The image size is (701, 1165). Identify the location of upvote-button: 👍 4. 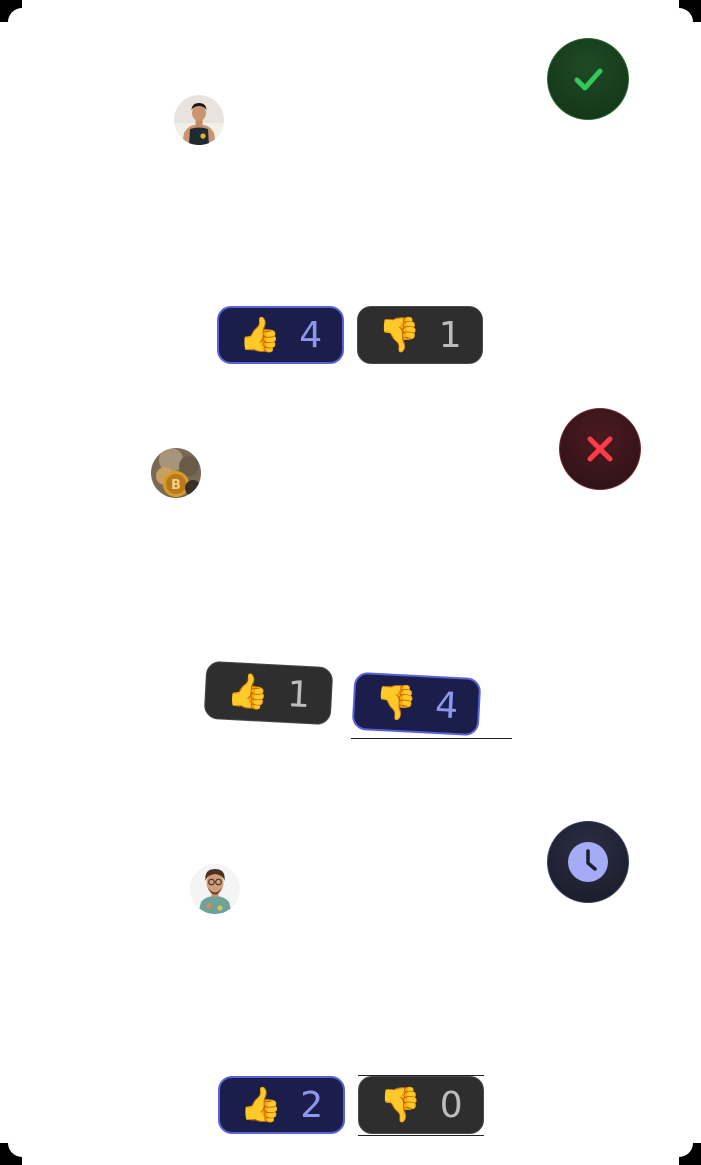
(280, 335).